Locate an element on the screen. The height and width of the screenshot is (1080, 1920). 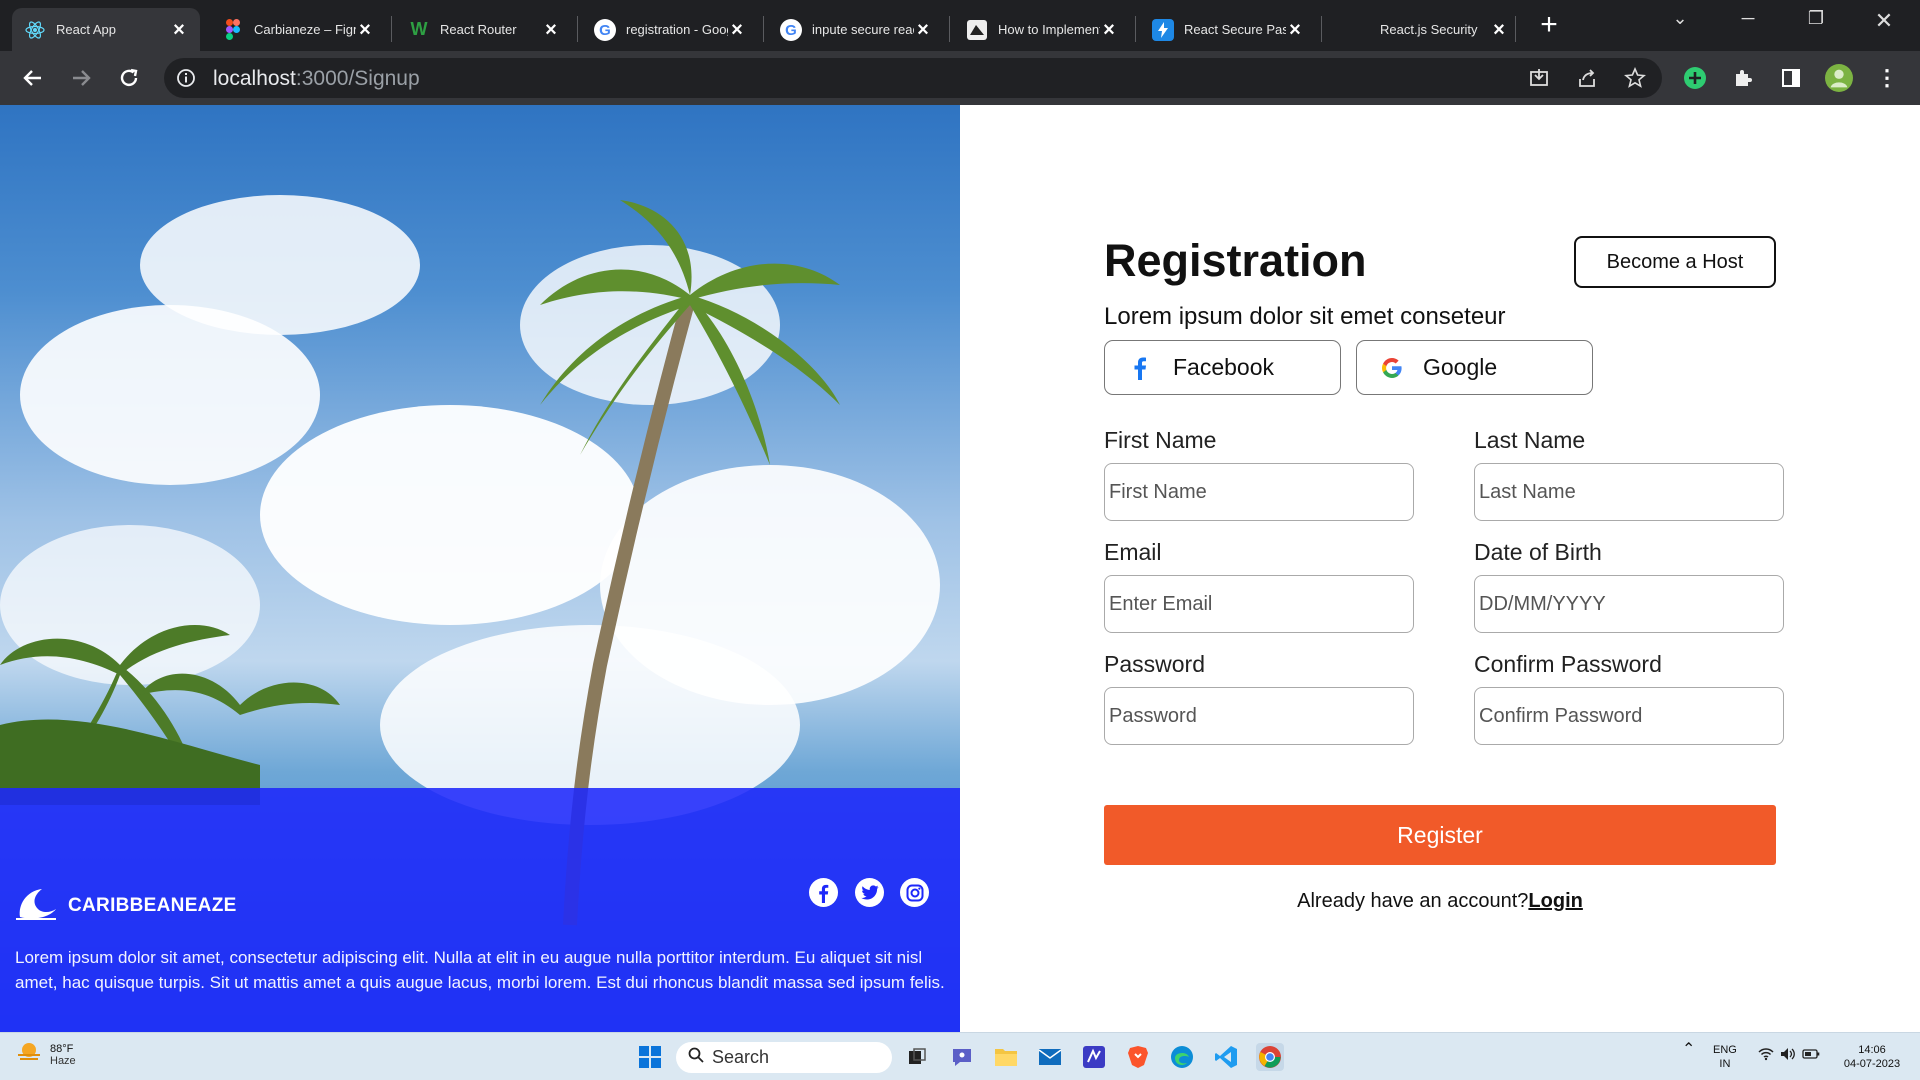
tab-search-icon: ⌄ is located at coordinates (1680, 18).